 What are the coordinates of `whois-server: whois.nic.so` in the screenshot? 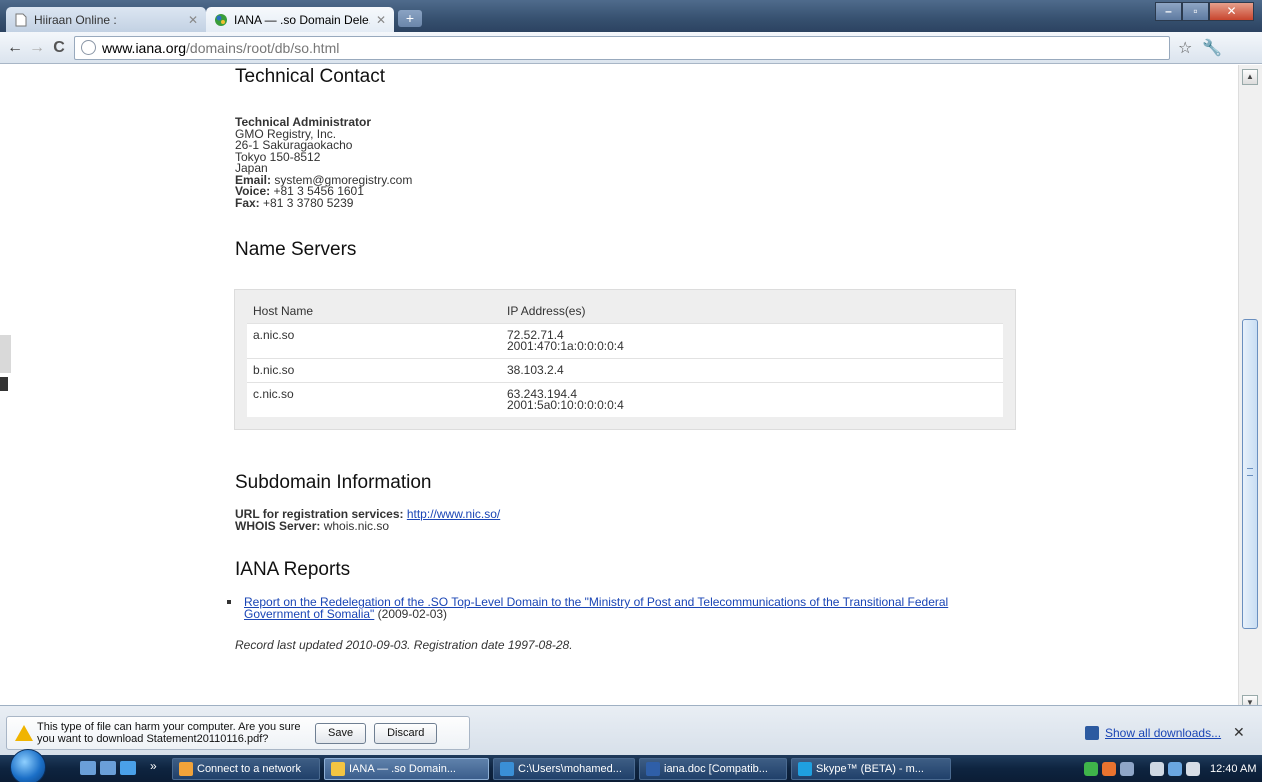 It's located at (356, 525).